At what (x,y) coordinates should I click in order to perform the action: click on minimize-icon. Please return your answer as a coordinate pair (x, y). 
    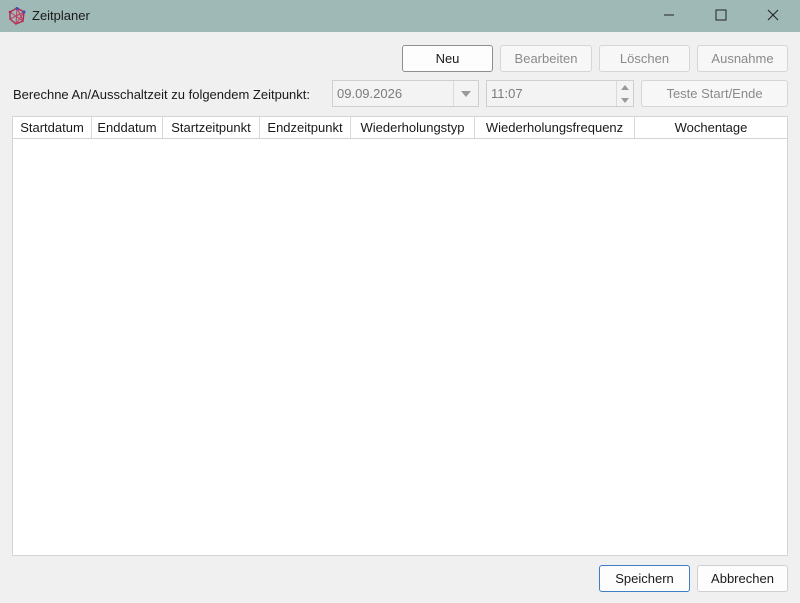
    Looking at the image, I should click on (669, 16).